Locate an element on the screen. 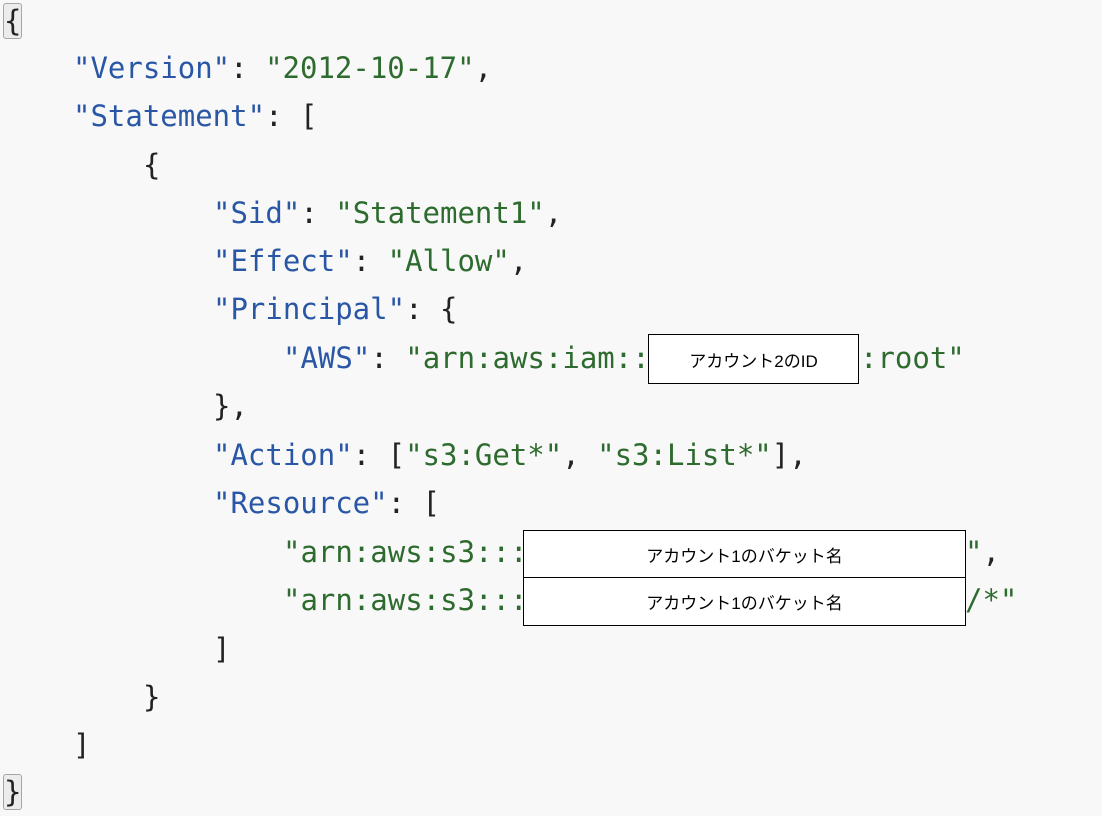  principal-close: }, is located at coordinates (230, 406).